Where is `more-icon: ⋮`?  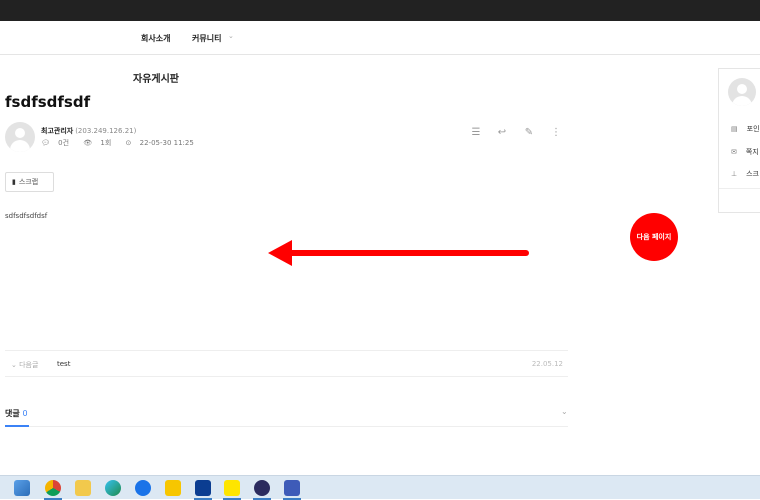 more-icon: ⋮ is located at coordinates (556, 133).